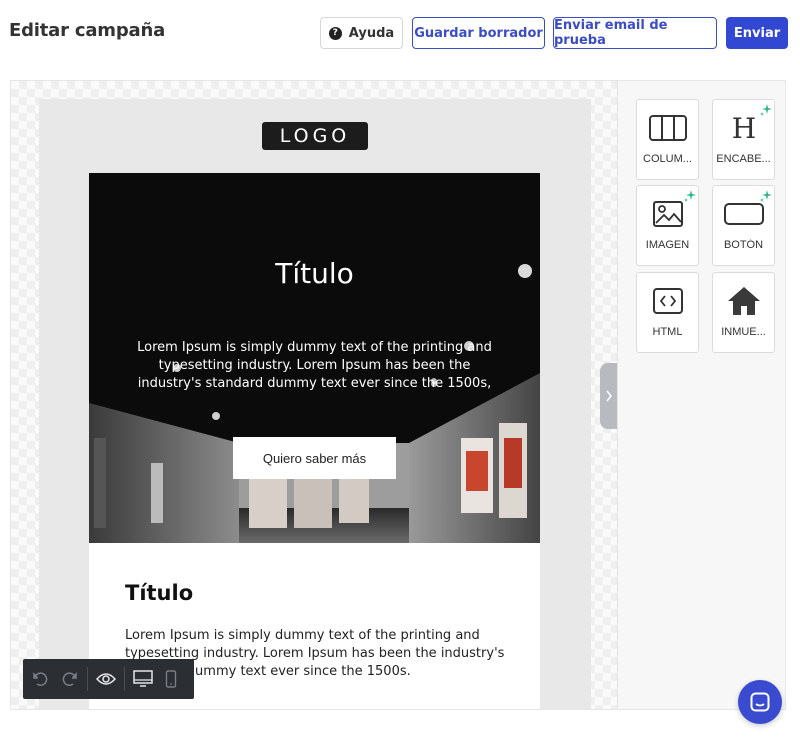 The width and height of the screenshot is (800, 741). What do you see at coordinates (757, 33) in the screenshot?
I see `send-button: Enviar` at bounding box center [757, 33].